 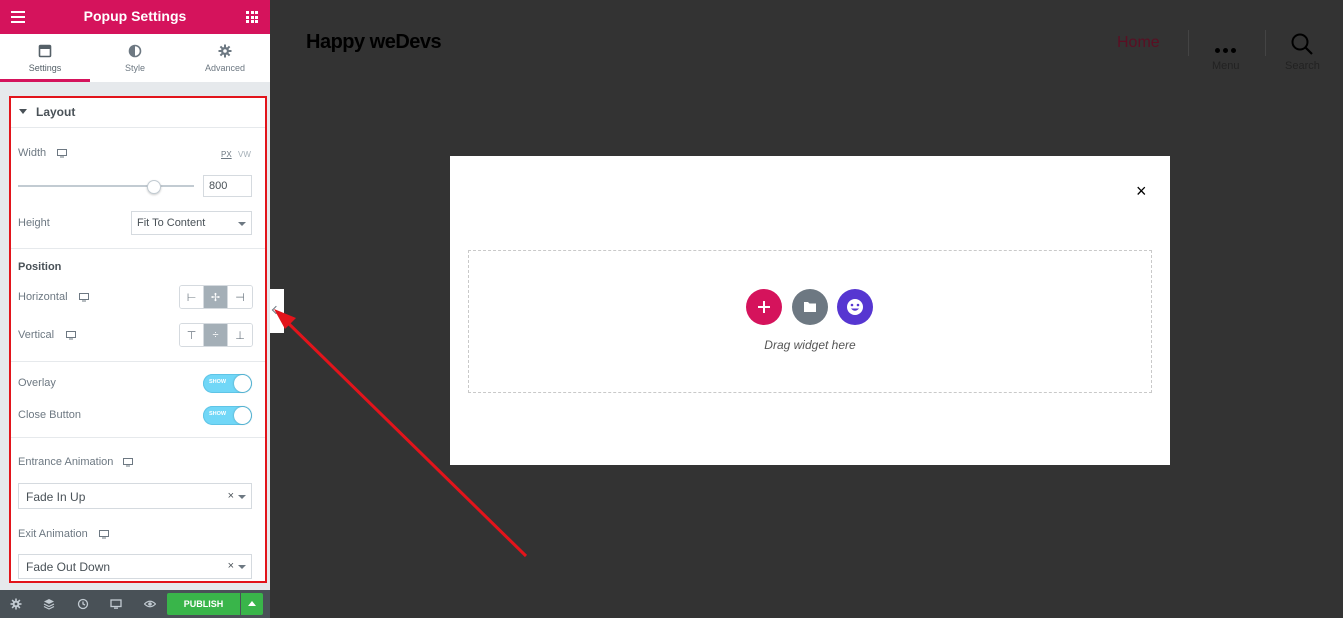 What do you see at coordinates (83, 604) in the screenshot?
I see `history-icon` at bounding box center [83, 604].